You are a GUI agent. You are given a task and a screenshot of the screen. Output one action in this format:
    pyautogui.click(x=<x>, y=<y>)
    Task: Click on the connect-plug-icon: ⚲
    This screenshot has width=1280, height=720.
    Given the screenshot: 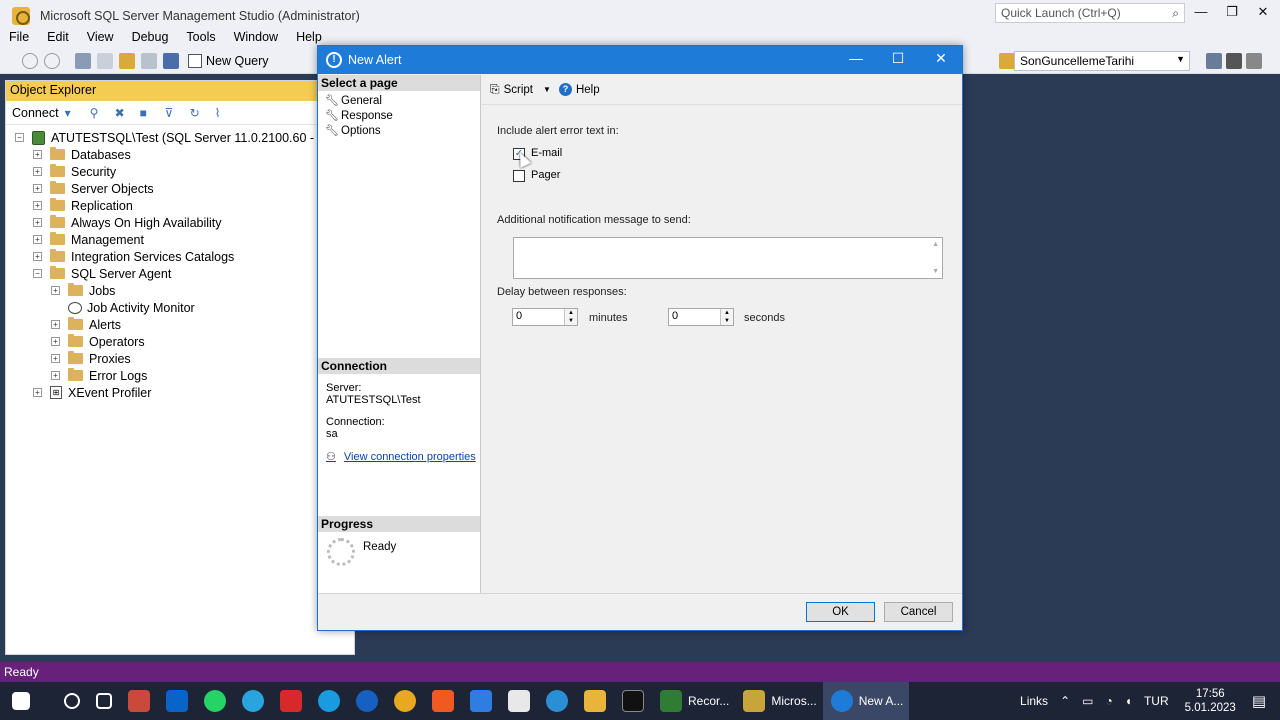 What is the action you would take?
    pyautogui.click(x=96, y=113)
    